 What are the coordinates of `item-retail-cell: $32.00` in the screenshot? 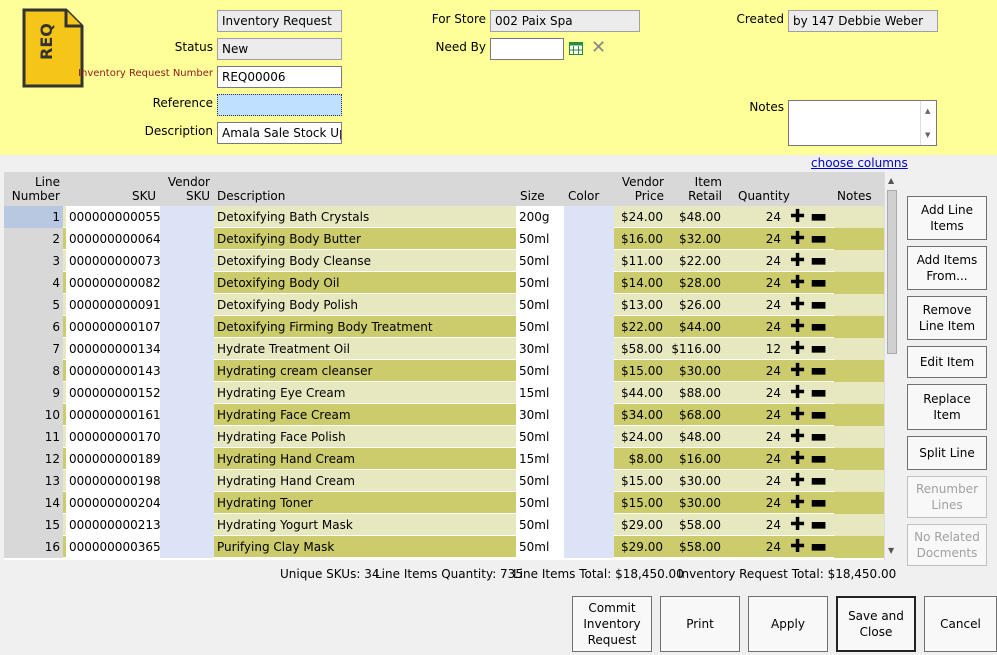 It's located at (695, 239).